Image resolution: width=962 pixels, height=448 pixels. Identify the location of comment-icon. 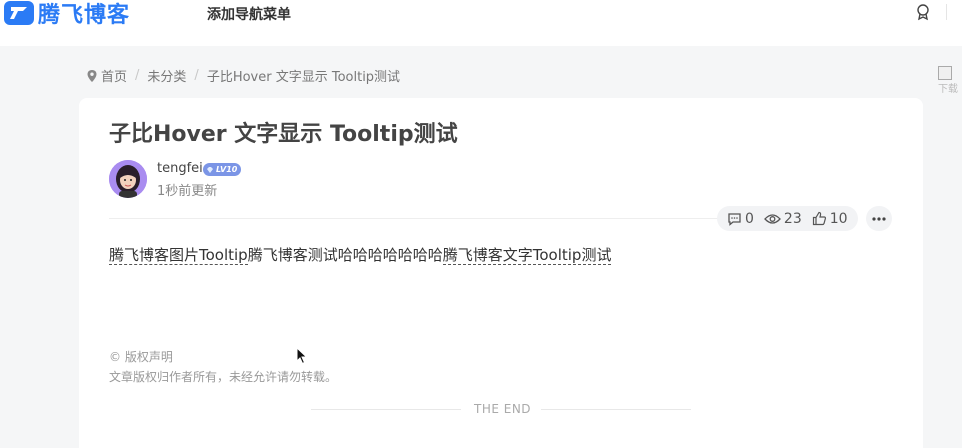
(734, 219).